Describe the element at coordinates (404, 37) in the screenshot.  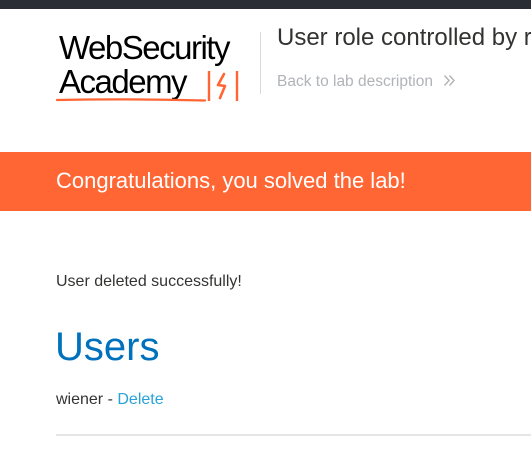
I see `lab-title: User role controlled by r` at that location.